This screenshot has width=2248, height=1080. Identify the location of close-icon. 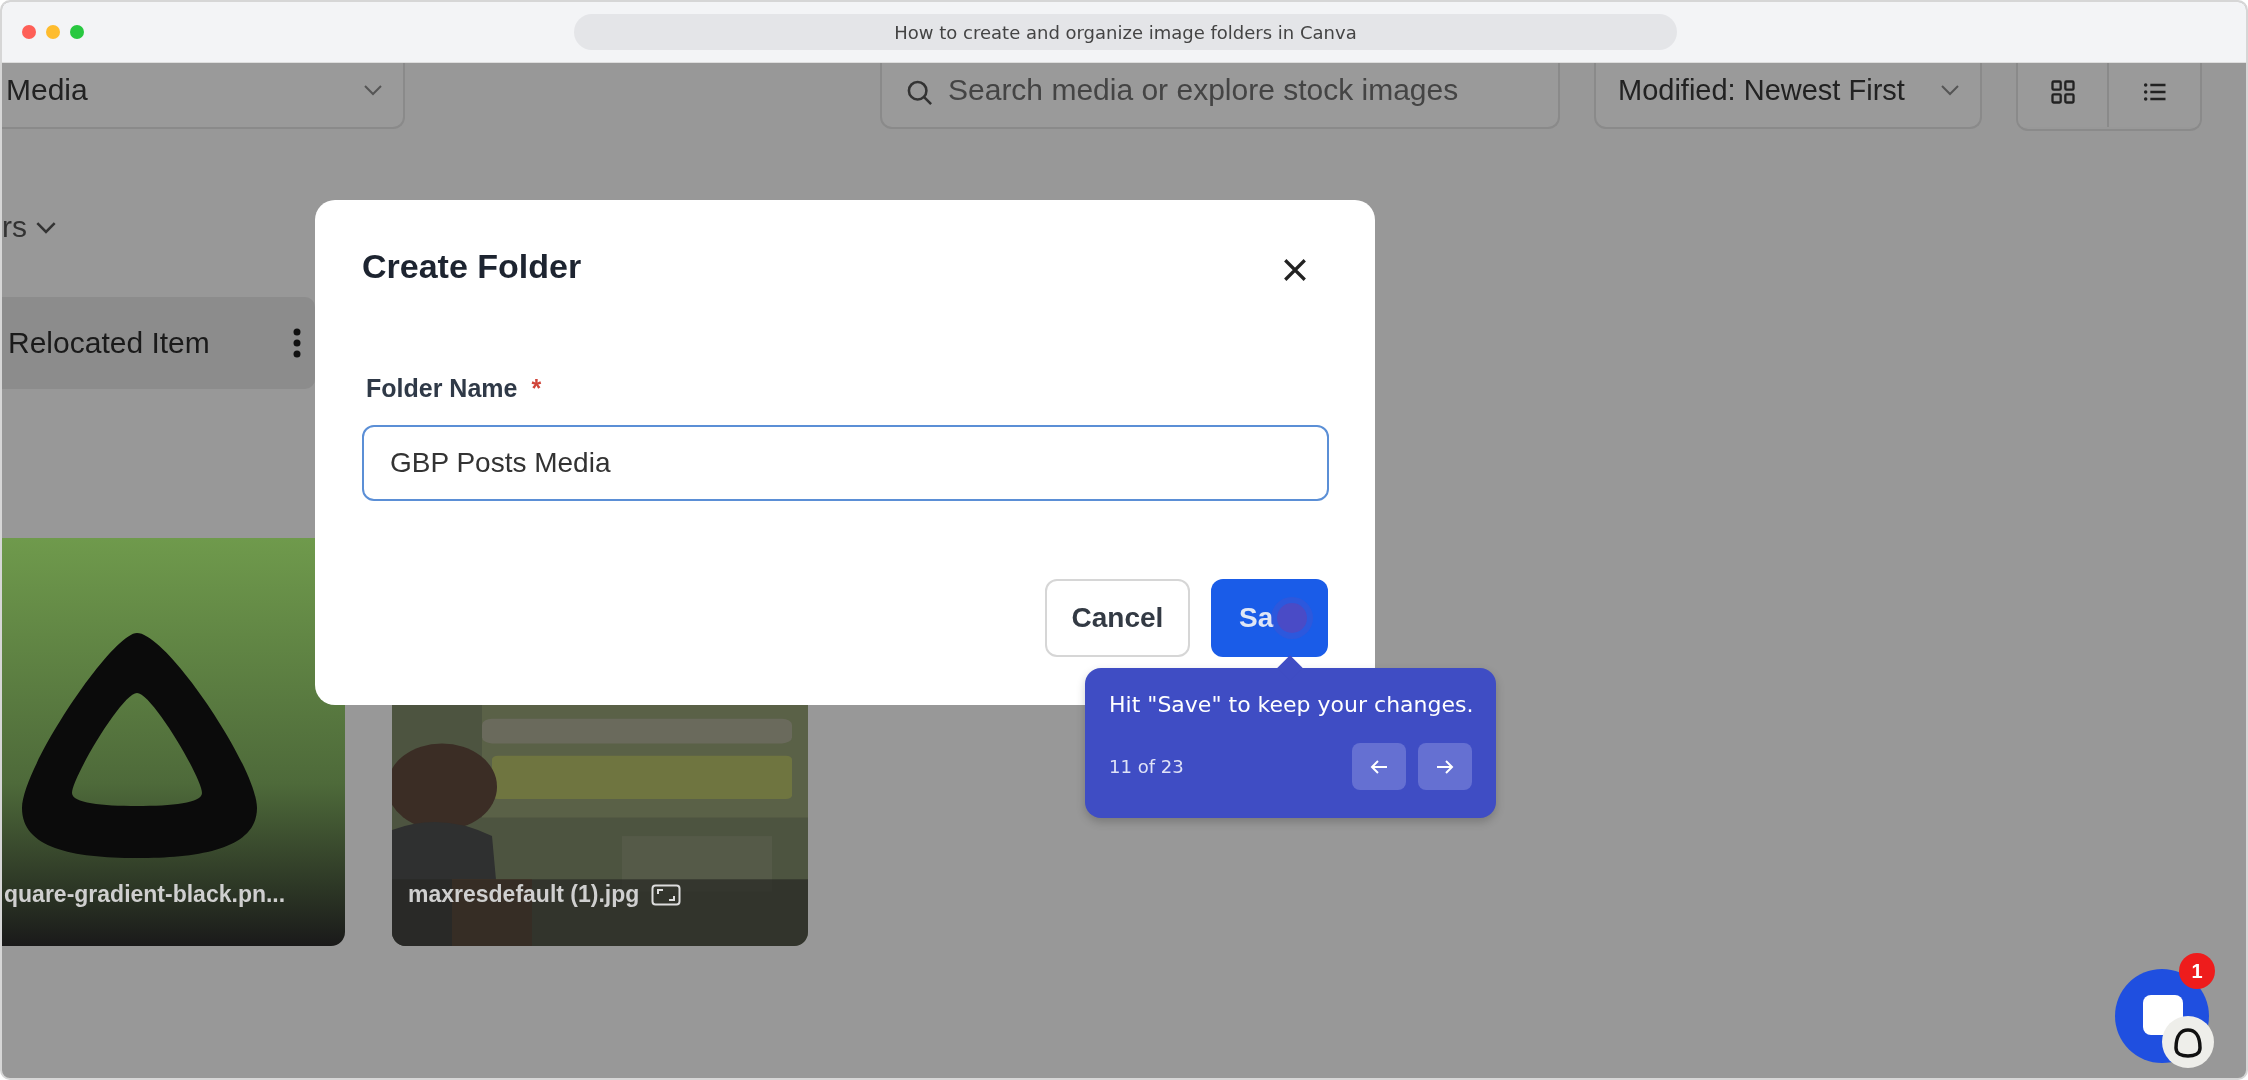
(1295, 270).